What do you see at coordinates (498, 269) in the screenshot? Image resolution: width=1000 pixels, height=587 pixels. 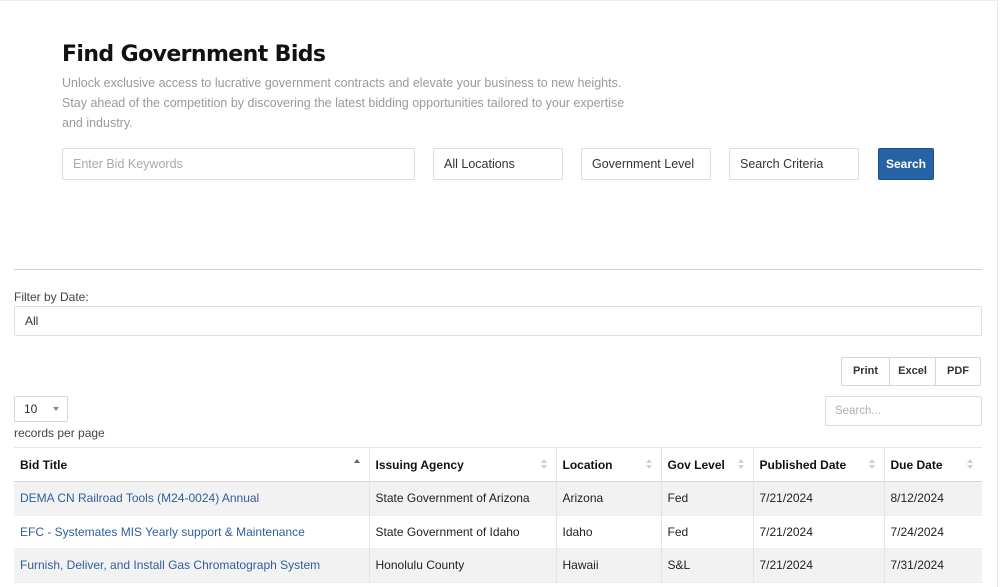 I see `section-divider` at bounding box center [498, 269].